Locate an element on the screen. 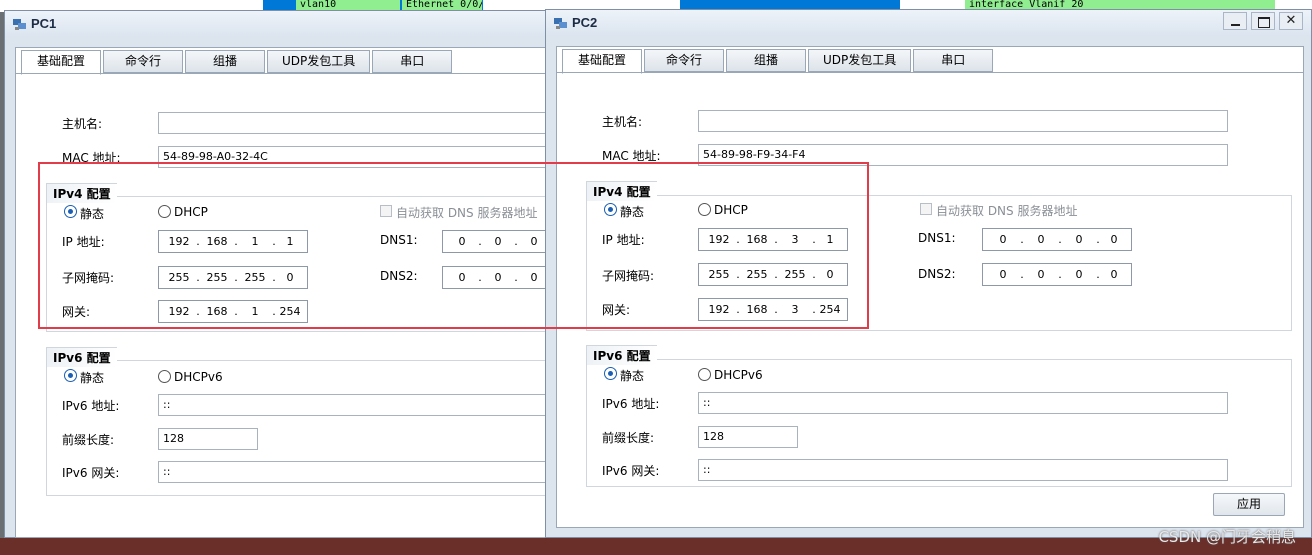 The height and width of the screenshot is (555, 1312). dns2-label: DNS2: is located at coordinates (399, 276).